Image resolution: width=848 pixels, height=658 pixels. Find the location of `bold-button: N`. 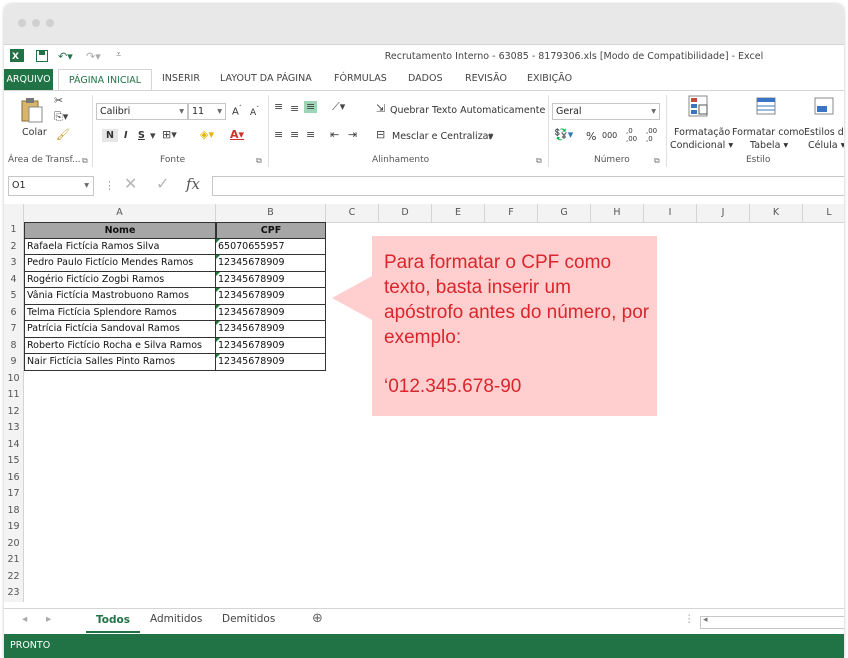

bold-button: N is located at coordinates (110, 135).